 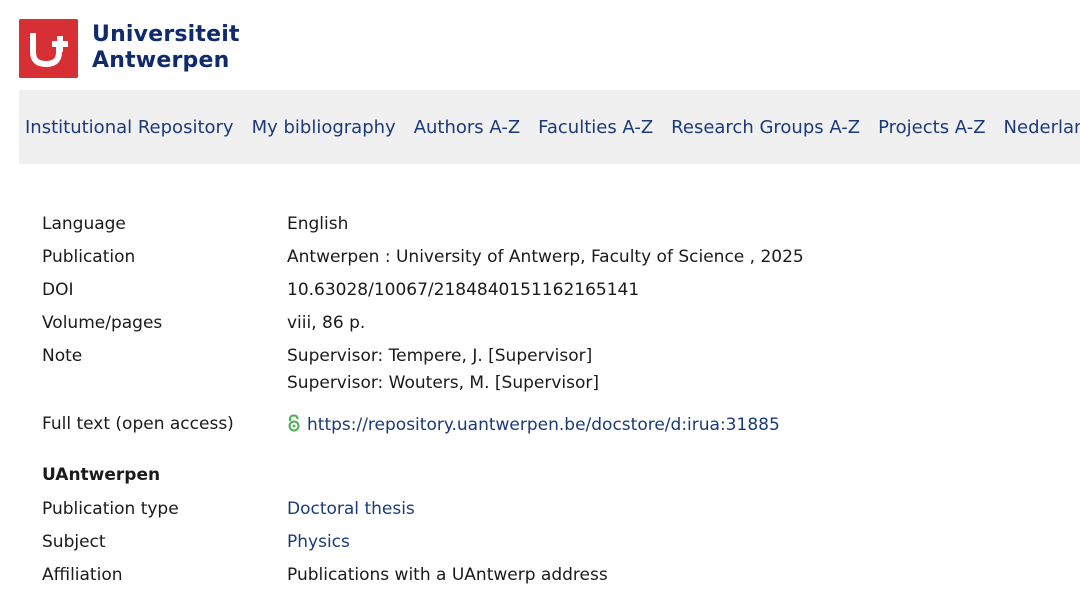 I want to click on row-language: Language English, so click(x=542, y=224).